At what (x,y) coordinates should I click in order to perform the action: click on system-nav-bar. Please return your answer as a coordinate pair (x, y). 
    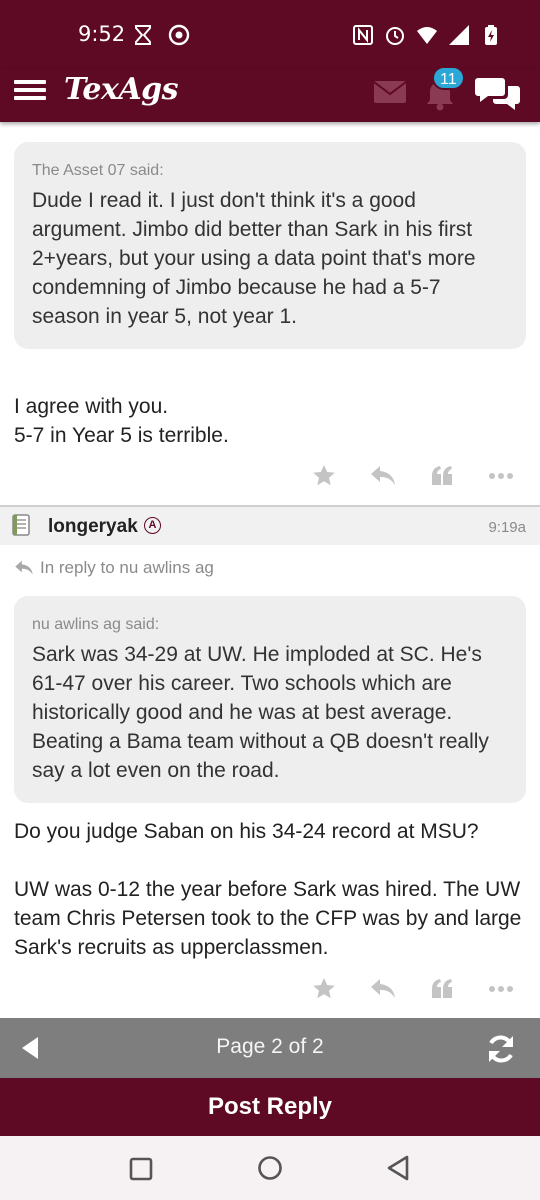
    Looking at the image, I should click on (270, 1168).